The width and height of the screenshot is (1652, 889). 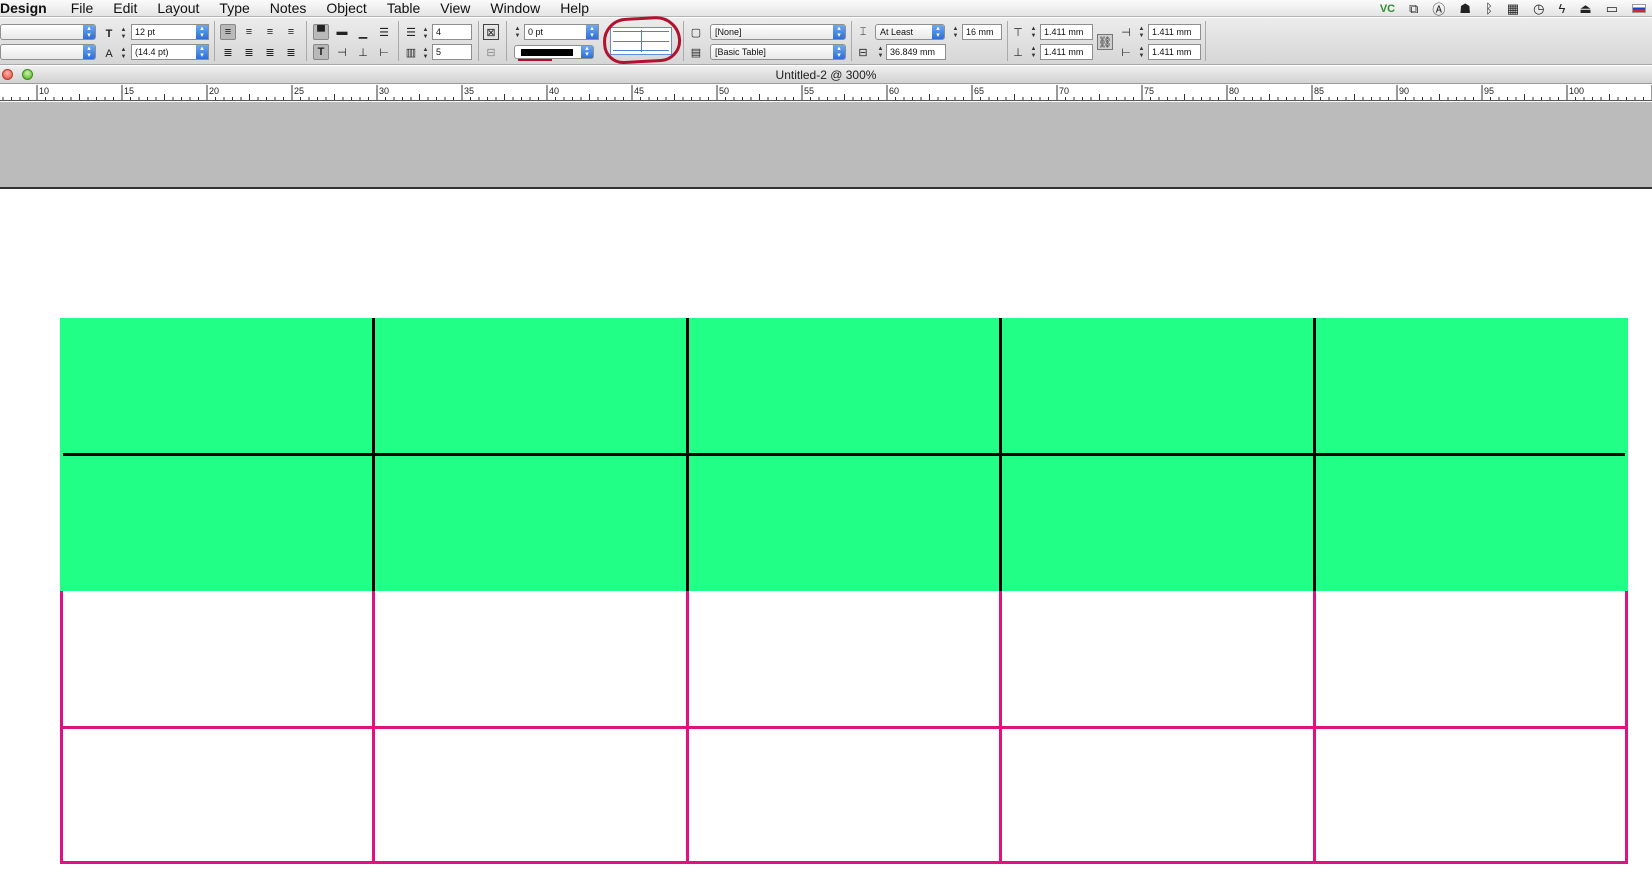 What do you see at coordinates (1413, 9) in the screenshot?
I see `window-stack-icon: ⧉` at bounding box center [1413, 9].